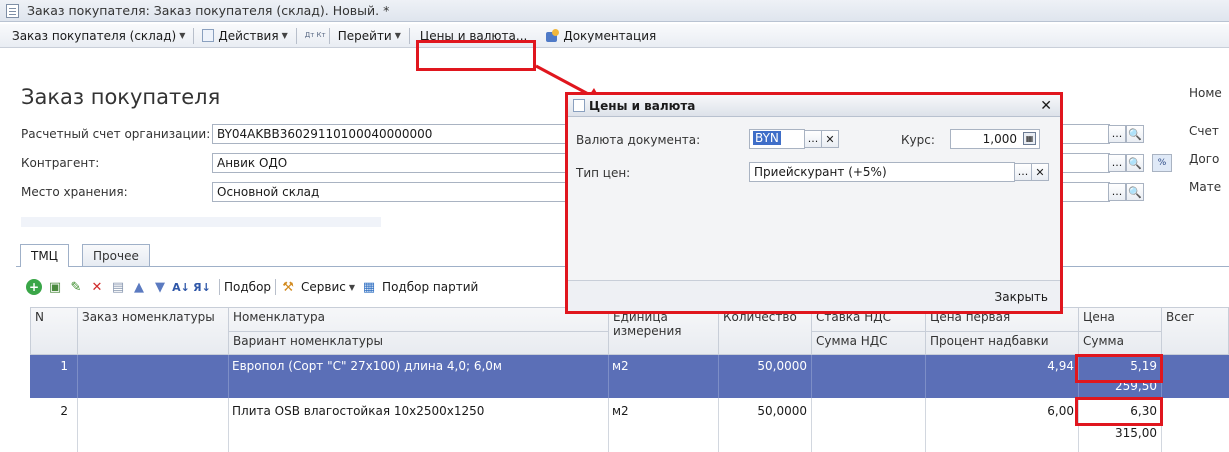  What do you see at coordinates (64, 411) in the screenshot?
I see `row-number: 2` at bounding box center [64, 411].